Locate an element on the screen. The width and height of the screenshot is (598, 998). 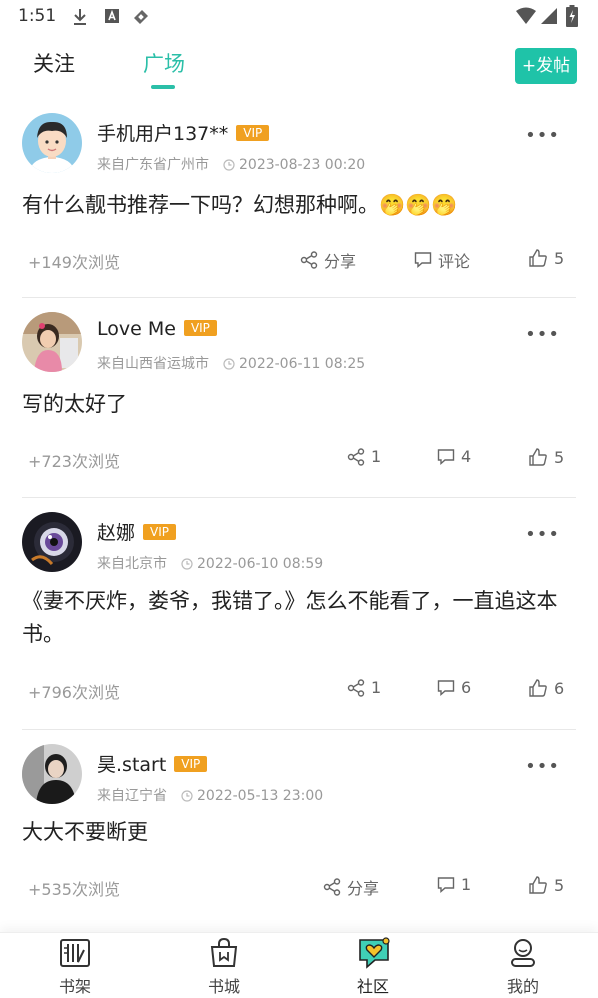
username: 昊.start VIP is located at coordinates (152, 763).